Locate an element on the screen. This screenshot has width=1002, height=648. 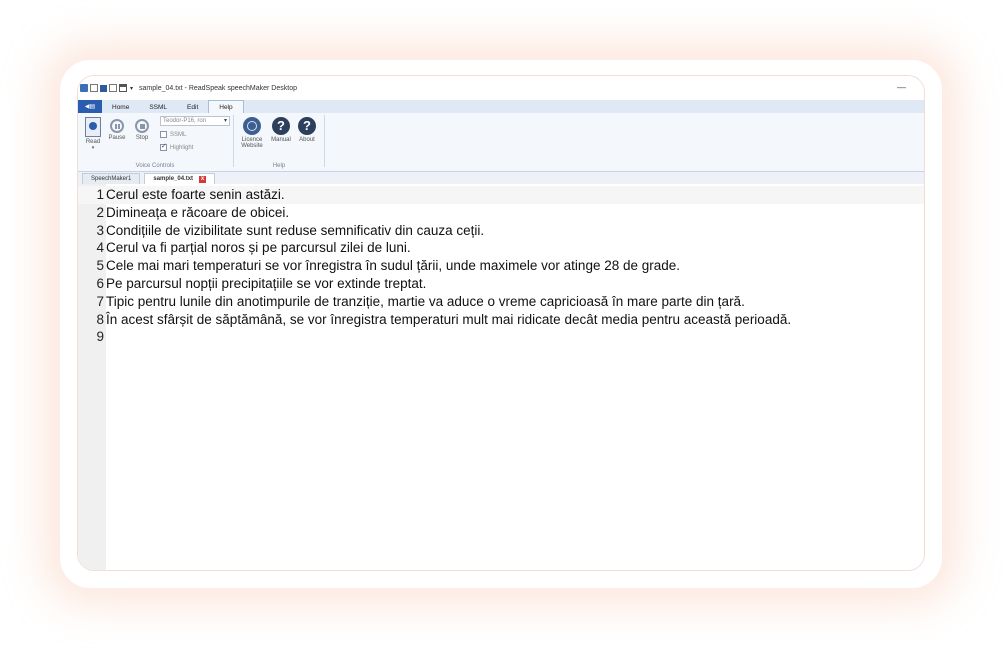
help-question-icon: ? is located at coordinates (281, 126).